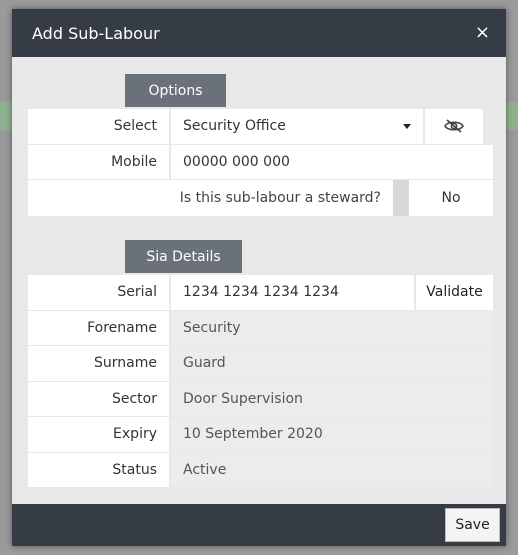 This screenshot has width=518, height=555. Describe the element at coordinates (99, 469) in the screenshot. I see `status-label: Status` at that location.